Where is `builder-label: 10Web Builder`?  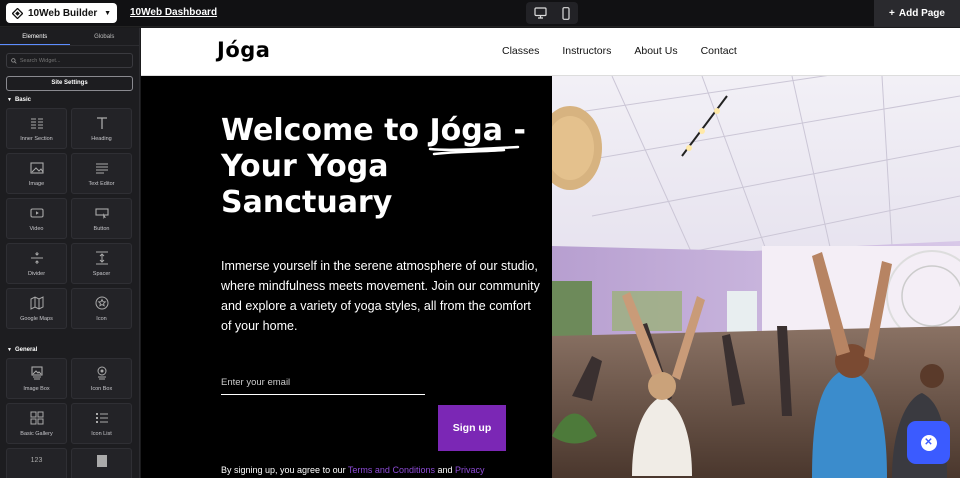
builder-label: 10Web Builder is located at coordinates (63, 13).